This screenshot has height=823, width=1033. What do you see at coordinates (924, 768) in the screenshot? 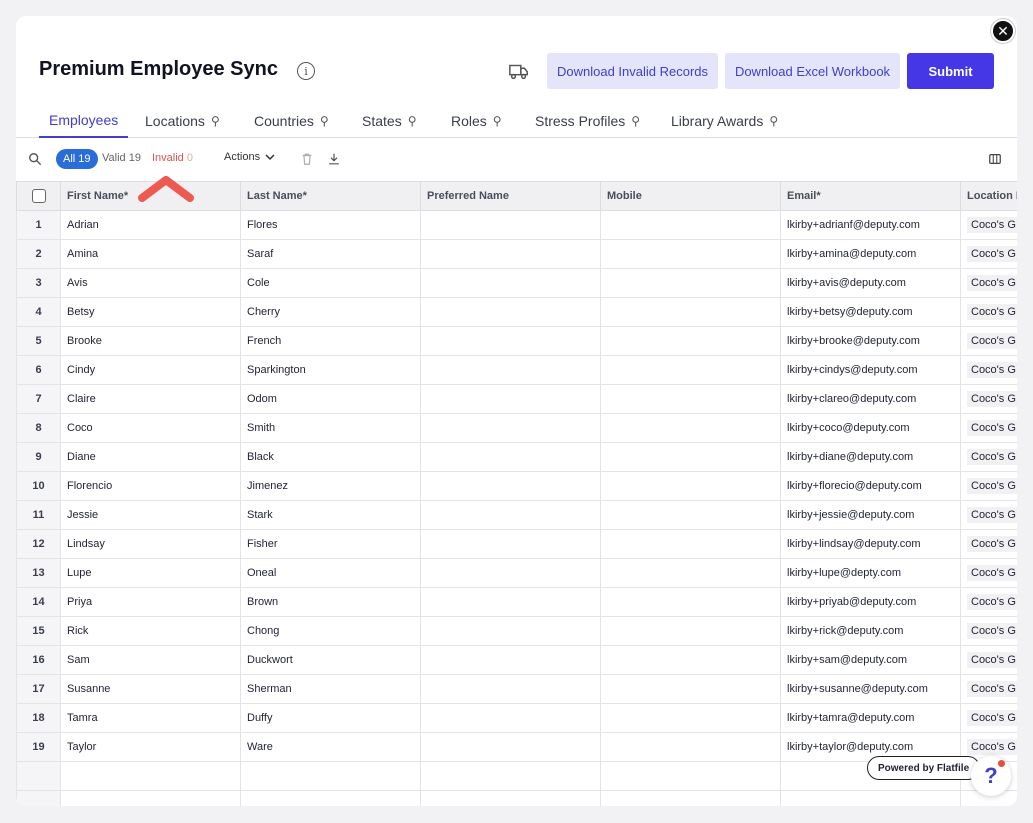
I see `powered-by-badge: Powered by Flatfile` at bounding box center [924, 768].